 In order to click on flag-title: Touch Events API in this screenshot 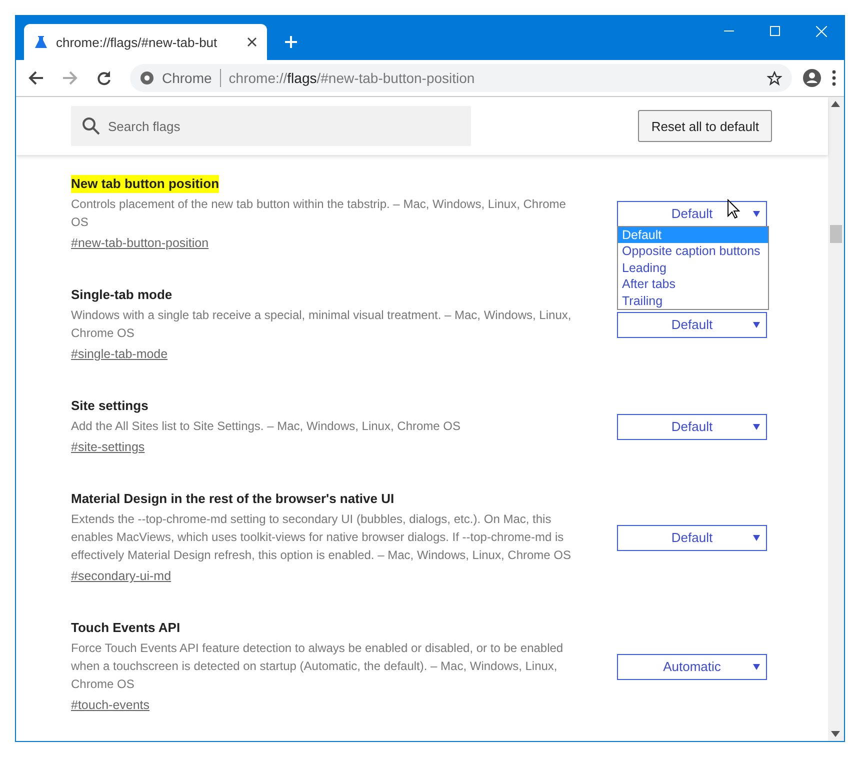, I will do `click(125, 628)`.